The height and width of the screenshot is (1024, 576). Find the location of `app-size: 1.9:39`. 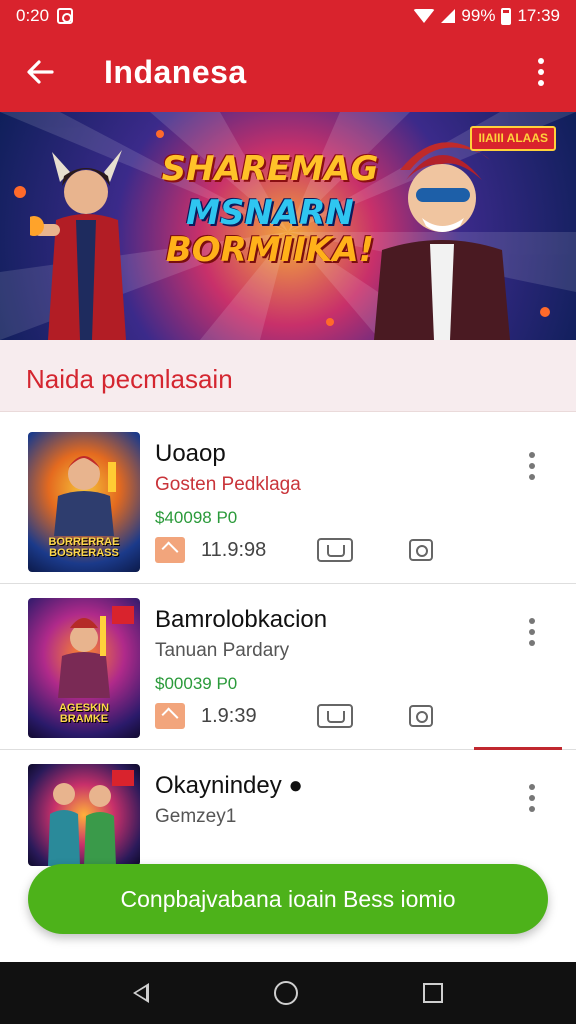

app-size: 1.9:39 is located at coordinates (229, 715).